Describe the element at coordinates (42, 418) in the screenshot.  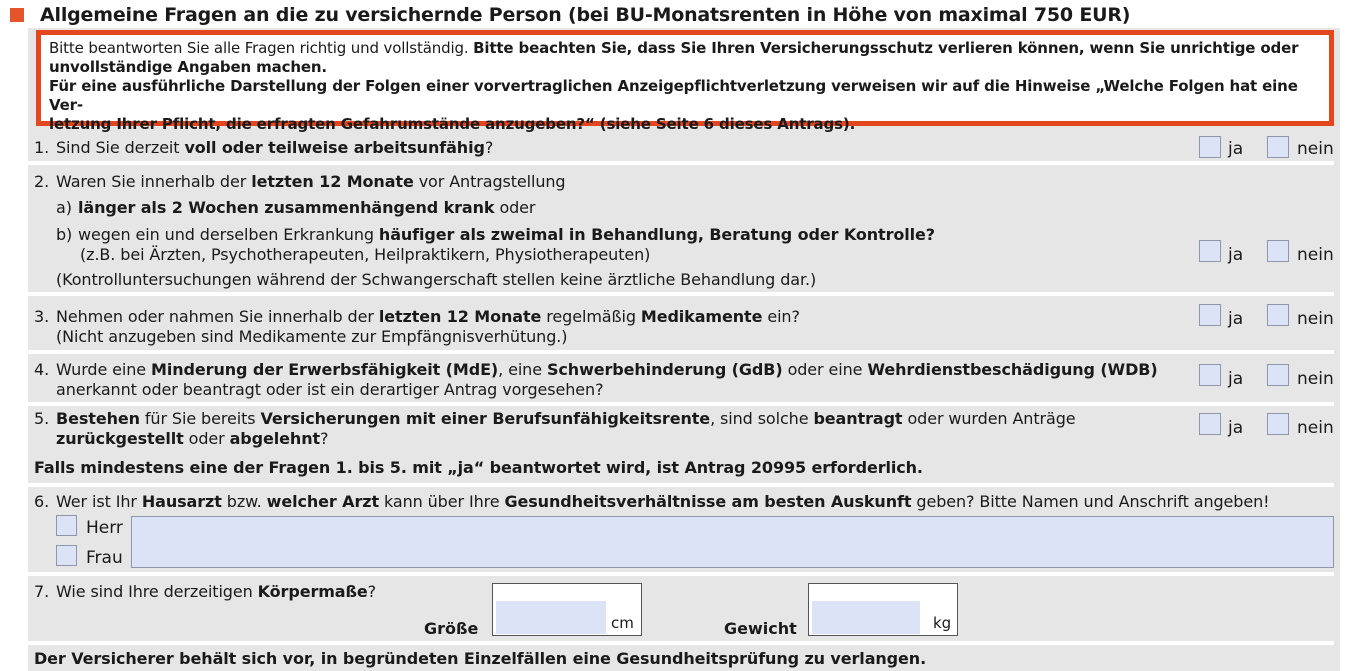
I see `question-number: 5.` at that location.